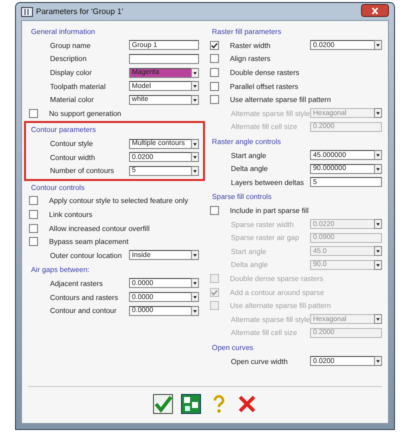 The image size is (403, 433). I want to click on checkmark-icon, so click(163, 404).